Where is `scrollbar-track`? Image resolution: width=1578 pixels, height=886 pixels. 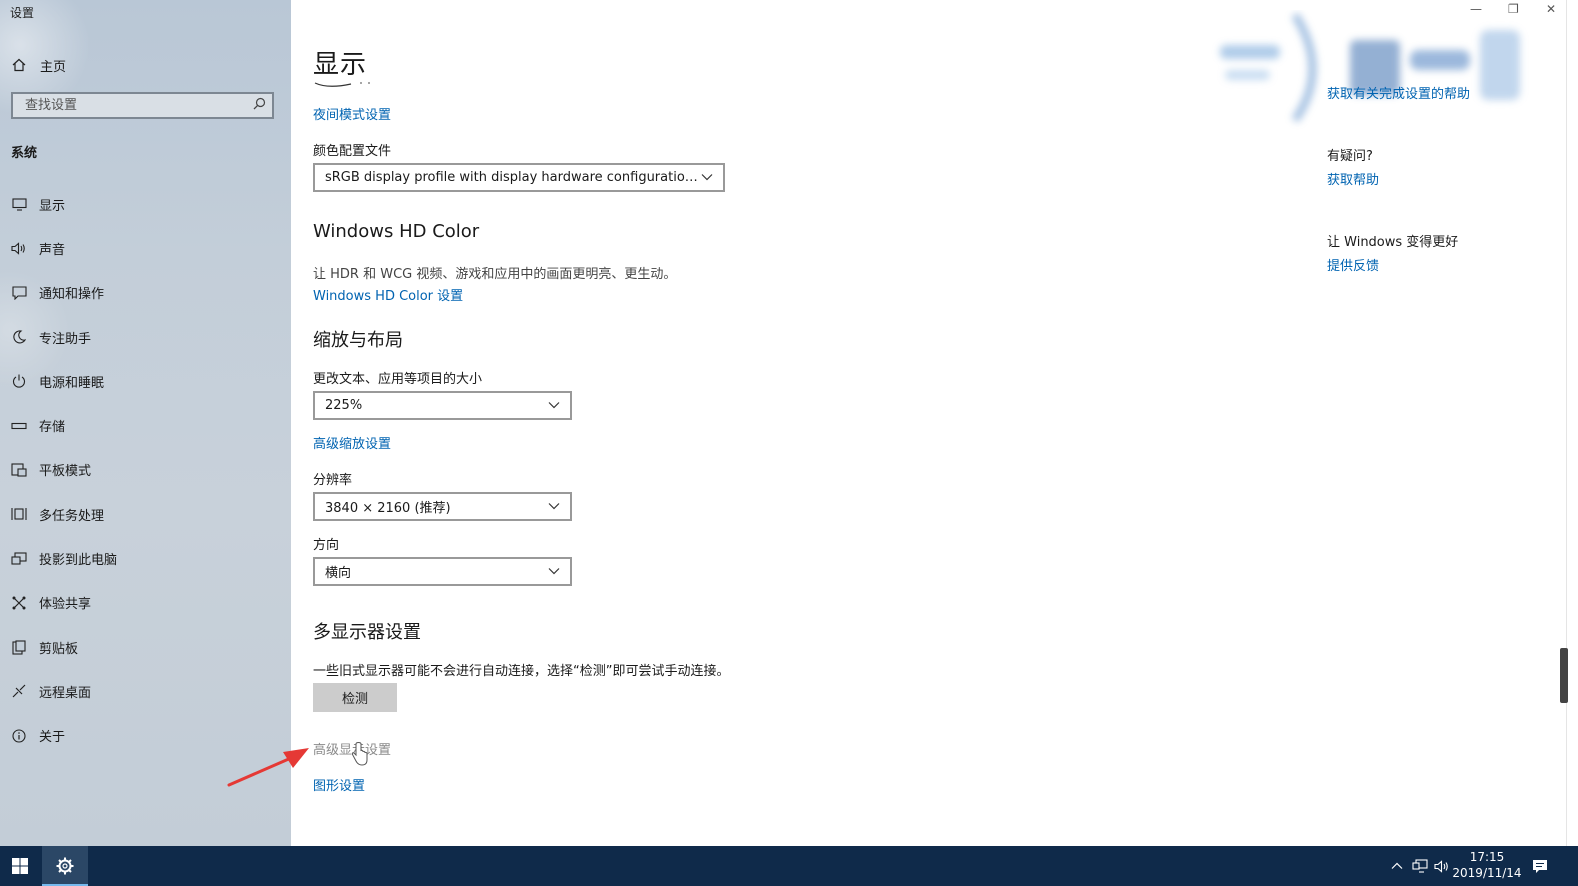 scrollbar-track is located at coordinates (1566, 423).